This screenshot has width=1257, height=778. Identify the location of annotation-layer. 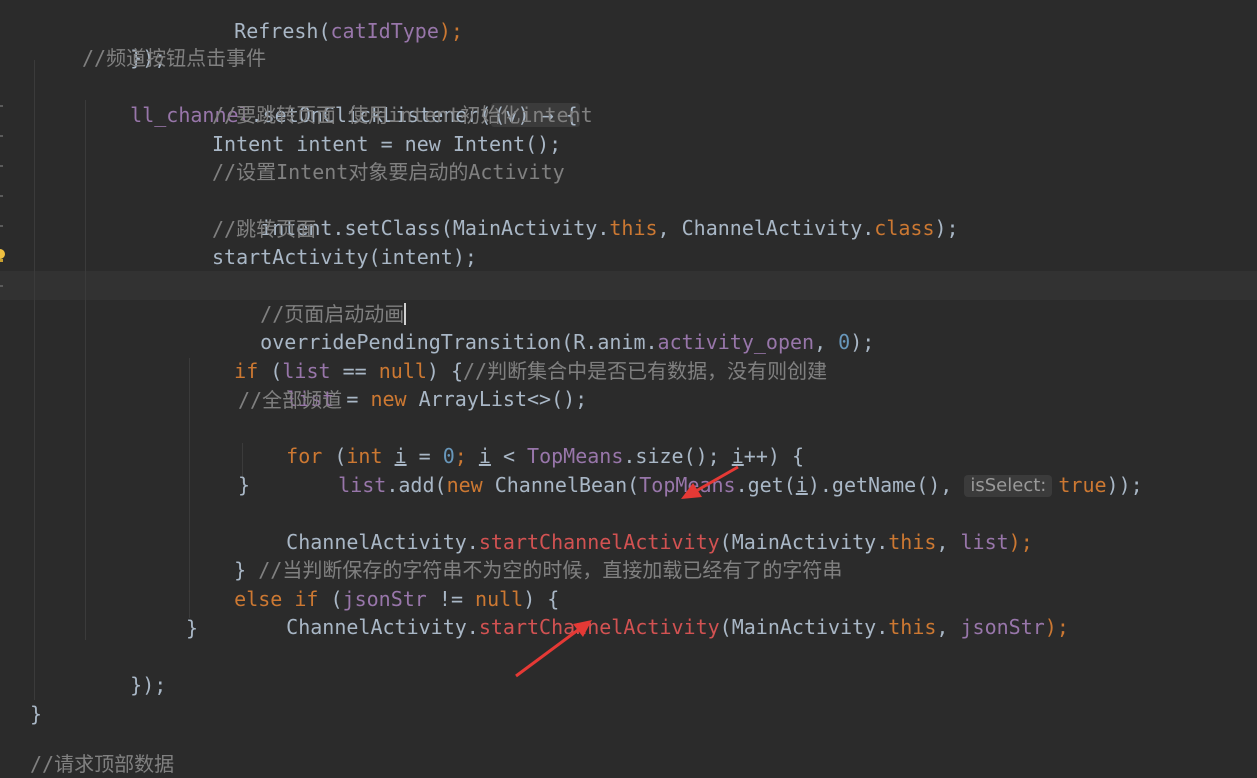
(627, 571).